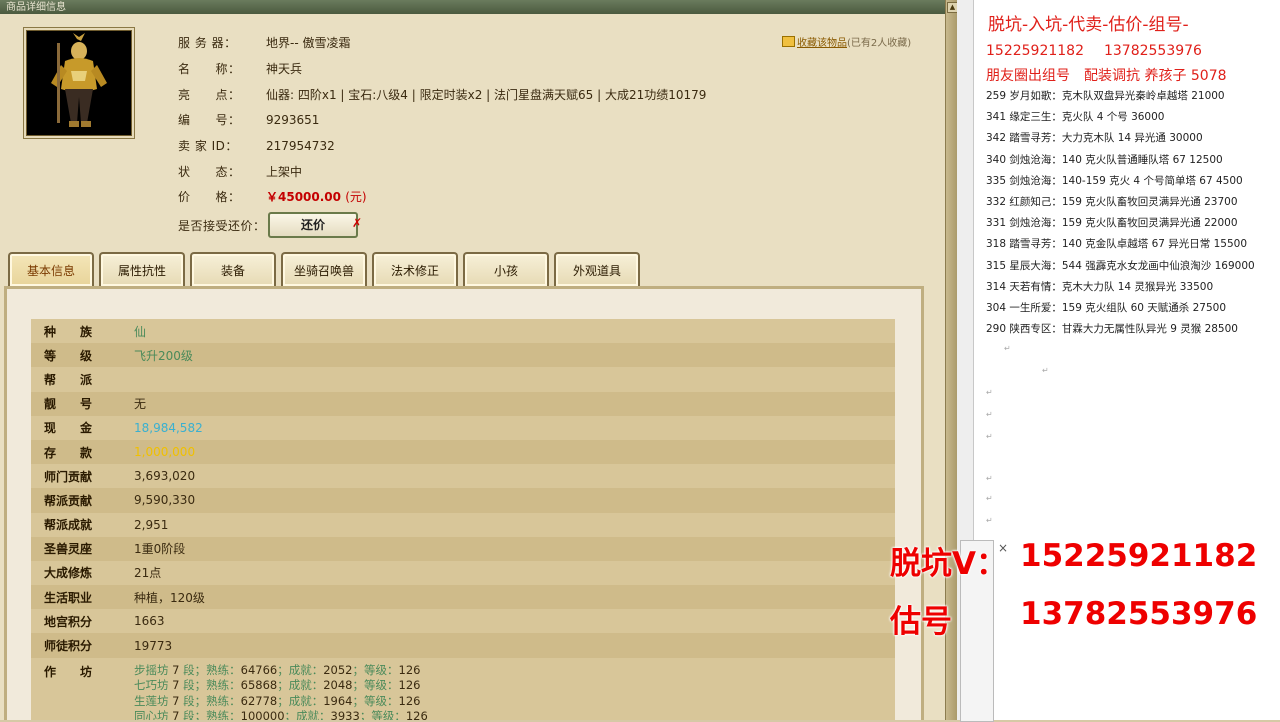 The height and width of the screenshot is (722, 1280). What do you see at coordinates (142, 269) in the screenshot?
I see `tab-attributes: 属性抗性` at bounding box center [142, 269].